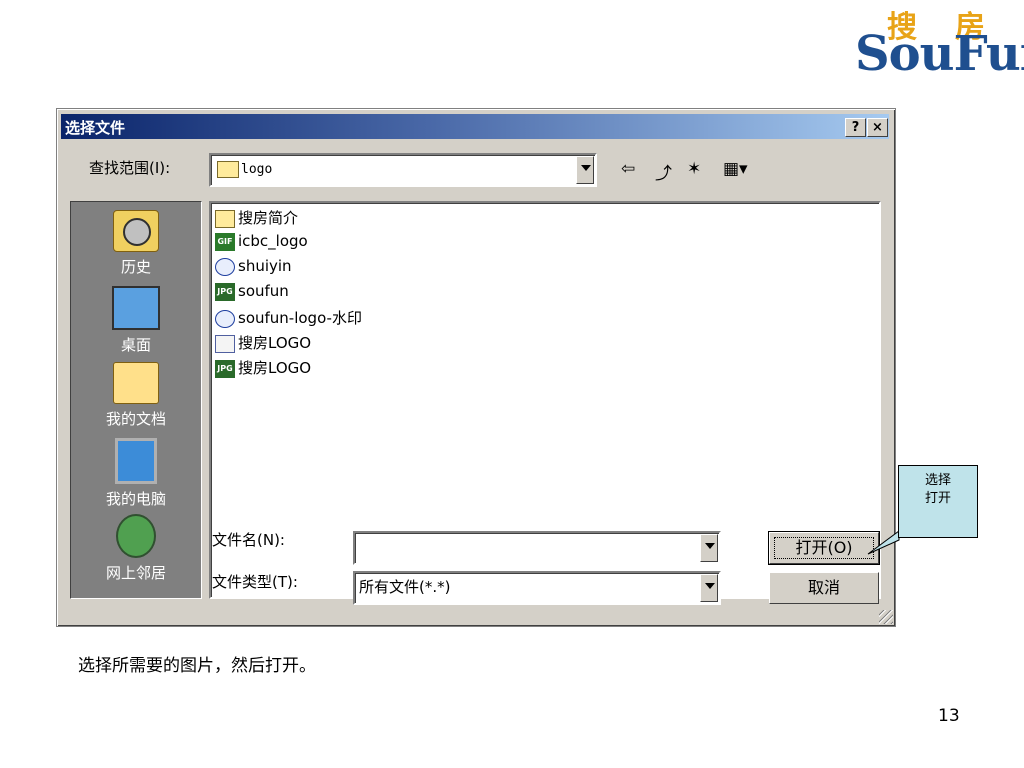 This screenshot has height=768, width=1024. I want to click on list-item: soufun-logo-水印, so click(288, 319).